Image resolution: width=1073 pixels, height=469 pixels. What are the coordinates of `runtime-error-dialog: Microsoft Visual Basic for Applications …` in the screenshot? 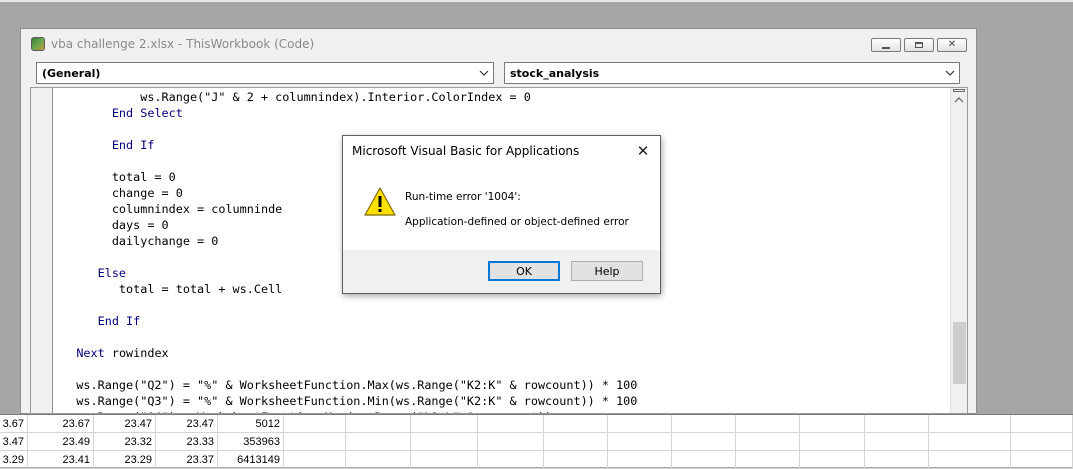 It's located at (501, 214).